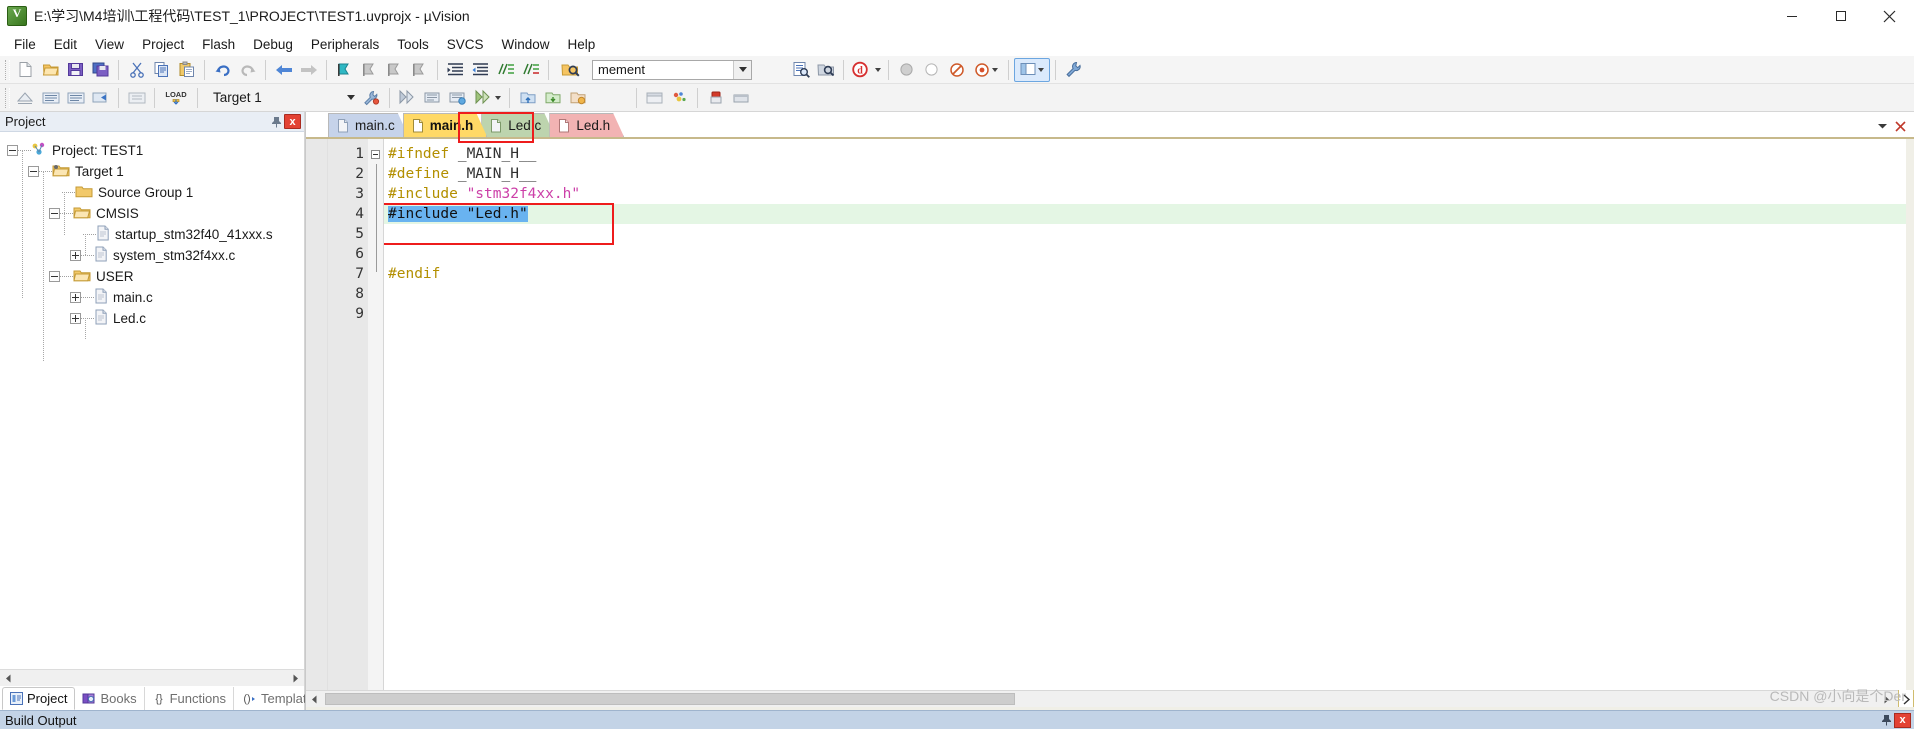 Image resolution: width=1914 pixels, height=729 pixels. What do you see at coordinates (654, 98) in the screenshot?
I see `target-config-icon` at bounding box center [654, 98].